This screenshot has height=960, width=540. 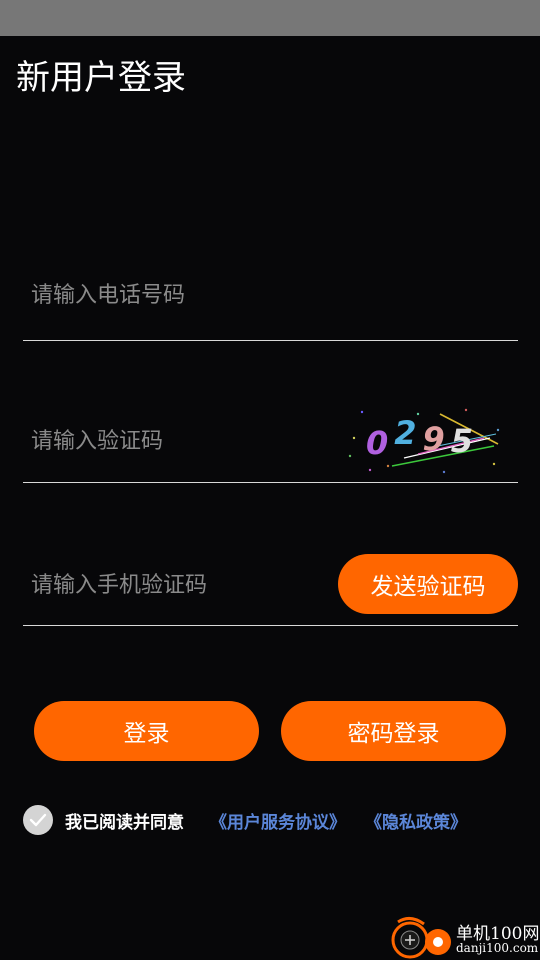 I want to click on password-login-button: 密码登录, so click(x=393, y=731).